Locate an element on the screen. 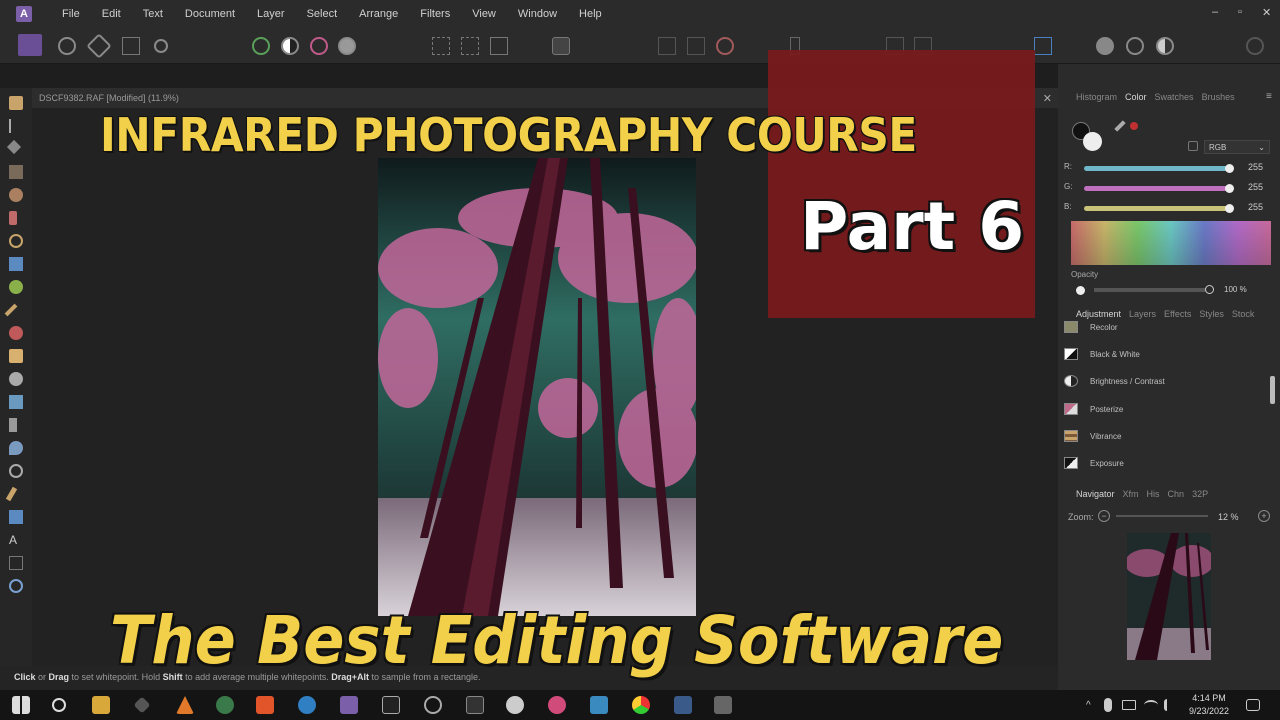 This screenshot has width=1280, height=720. red-channel-slider: R: 255 is located at coordinates (1169, 168).